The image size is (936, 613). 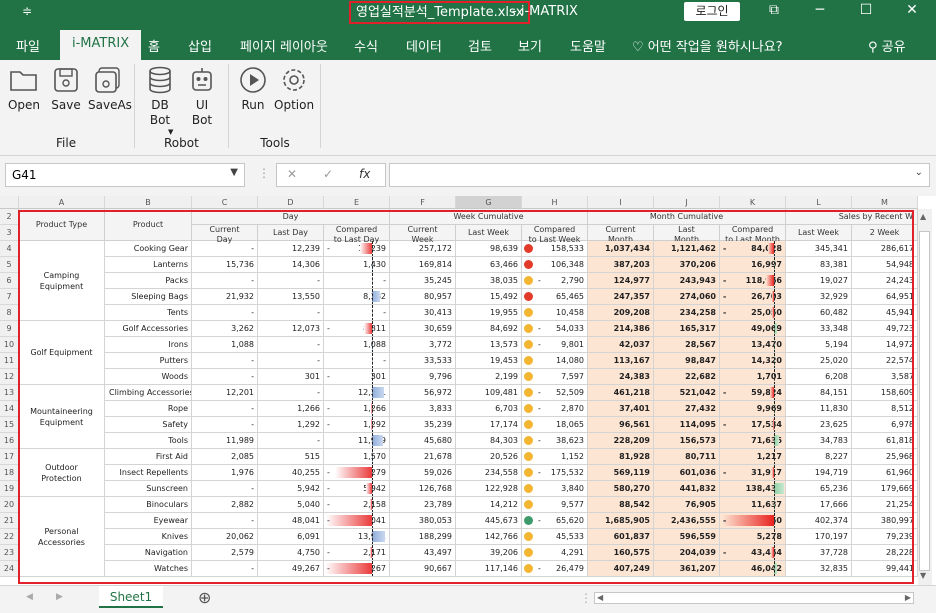 What do you see at coordinates (366, 45) in the screenshot?
I see `tab-formulas: 수식` at bounding box center [366, 45].